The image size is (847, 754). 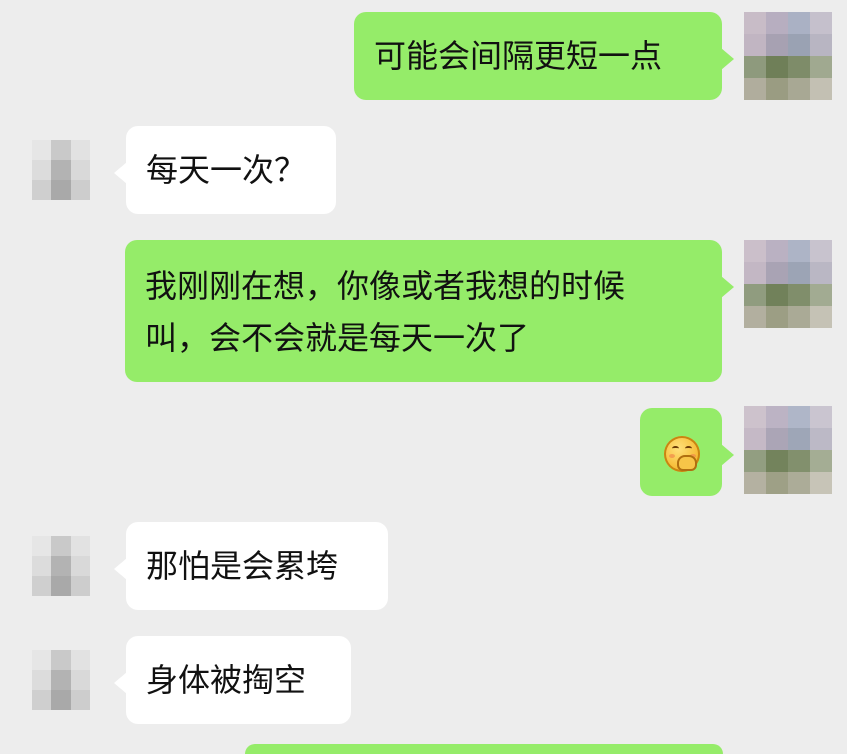 I want to click on message-bubble-outgoing: 可能会间隔更短一点, so click(x=544, y=56).